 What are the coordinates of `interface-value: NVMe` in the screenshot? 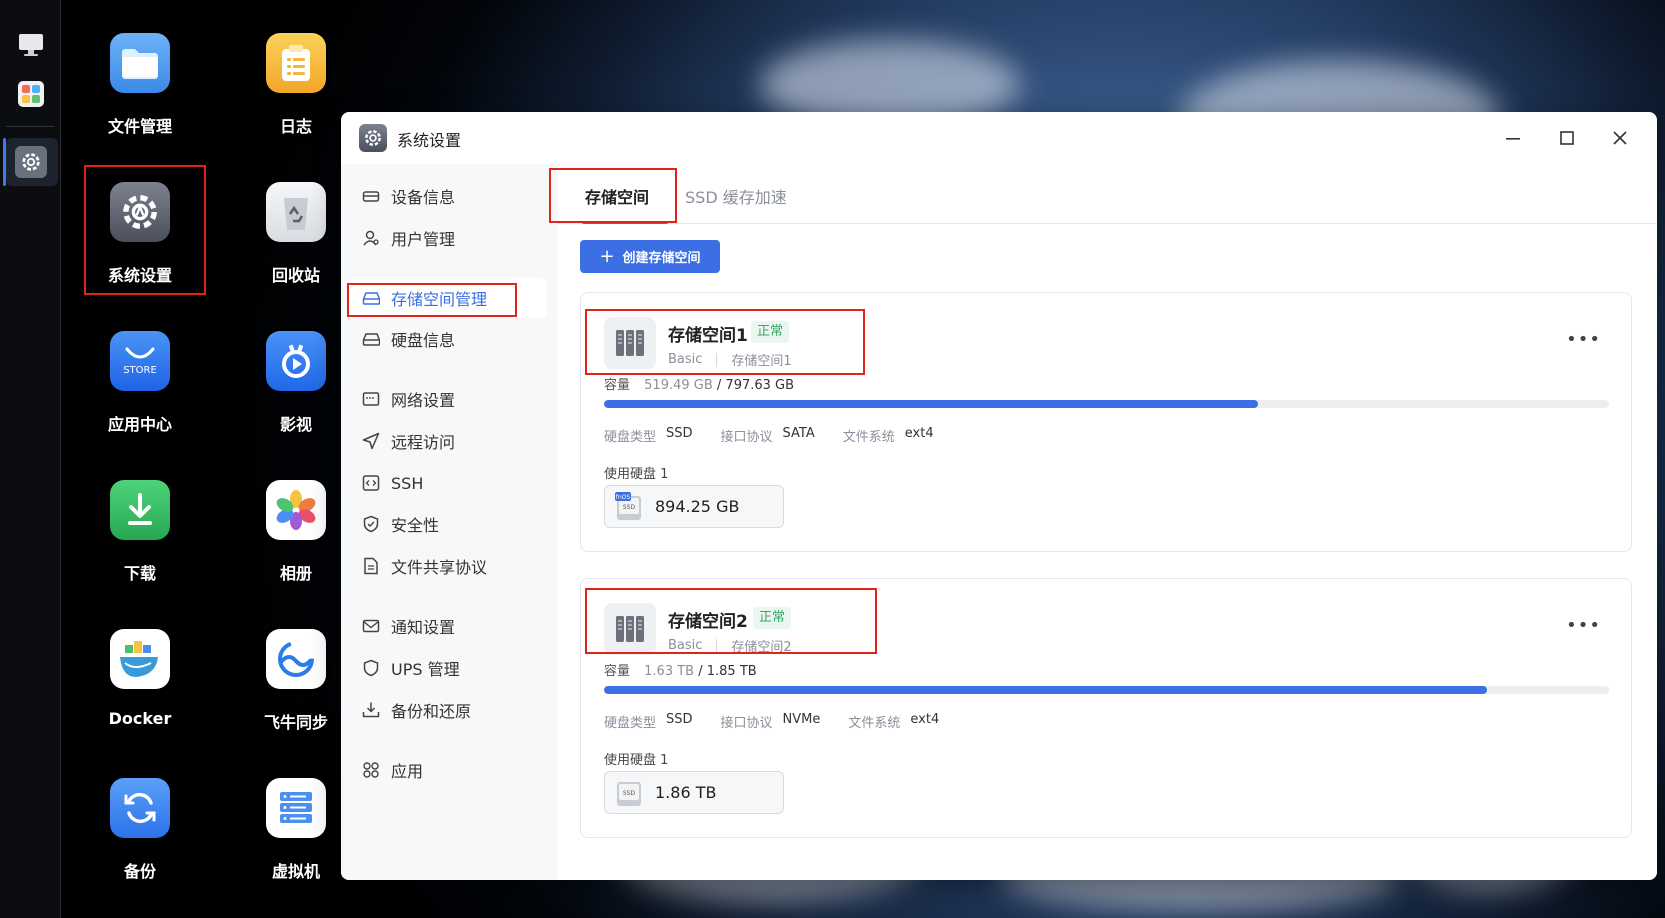 It's located at (801, 719).